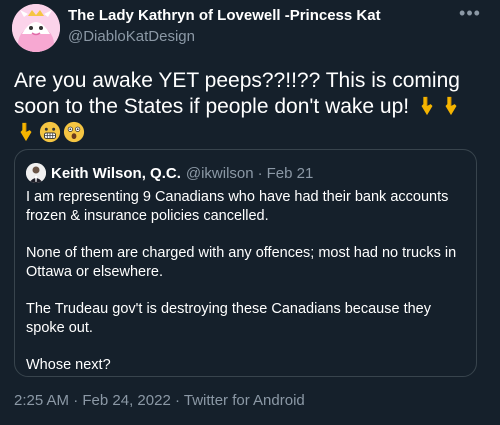  I want to click on grimacing-face-icon, so click(50, 132).